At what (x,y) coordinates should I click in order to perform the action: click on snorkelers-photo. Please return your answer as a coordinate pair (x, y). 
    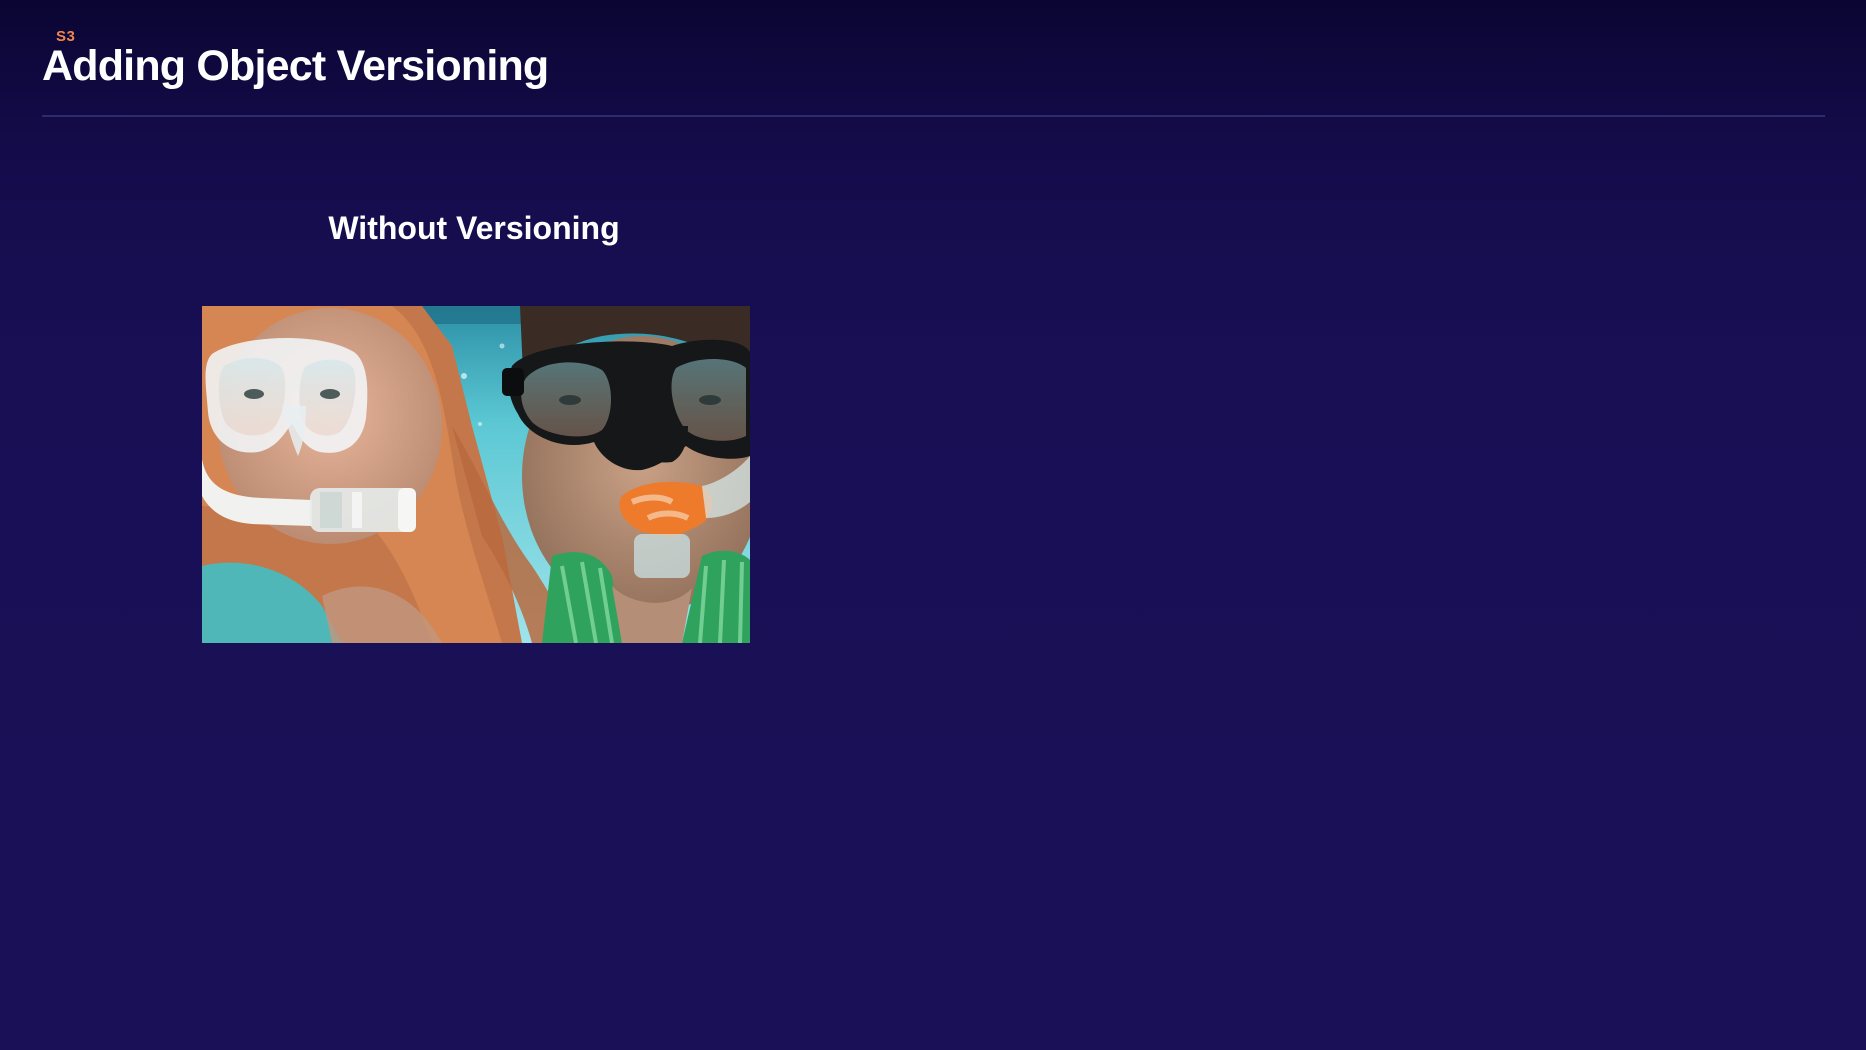
    Looking at the image, I should click on (476, 474).